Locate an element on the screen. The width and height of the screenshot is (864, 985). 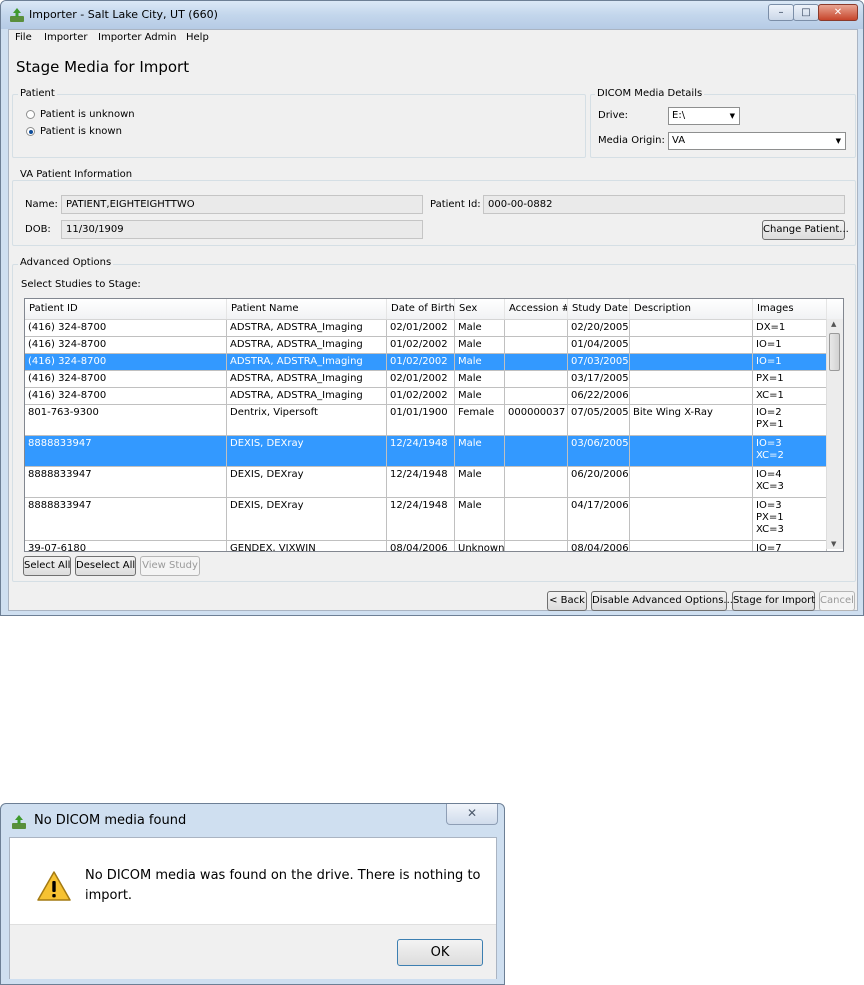
scroll-up-icon: ▲ is located at coordinates (833, 324).